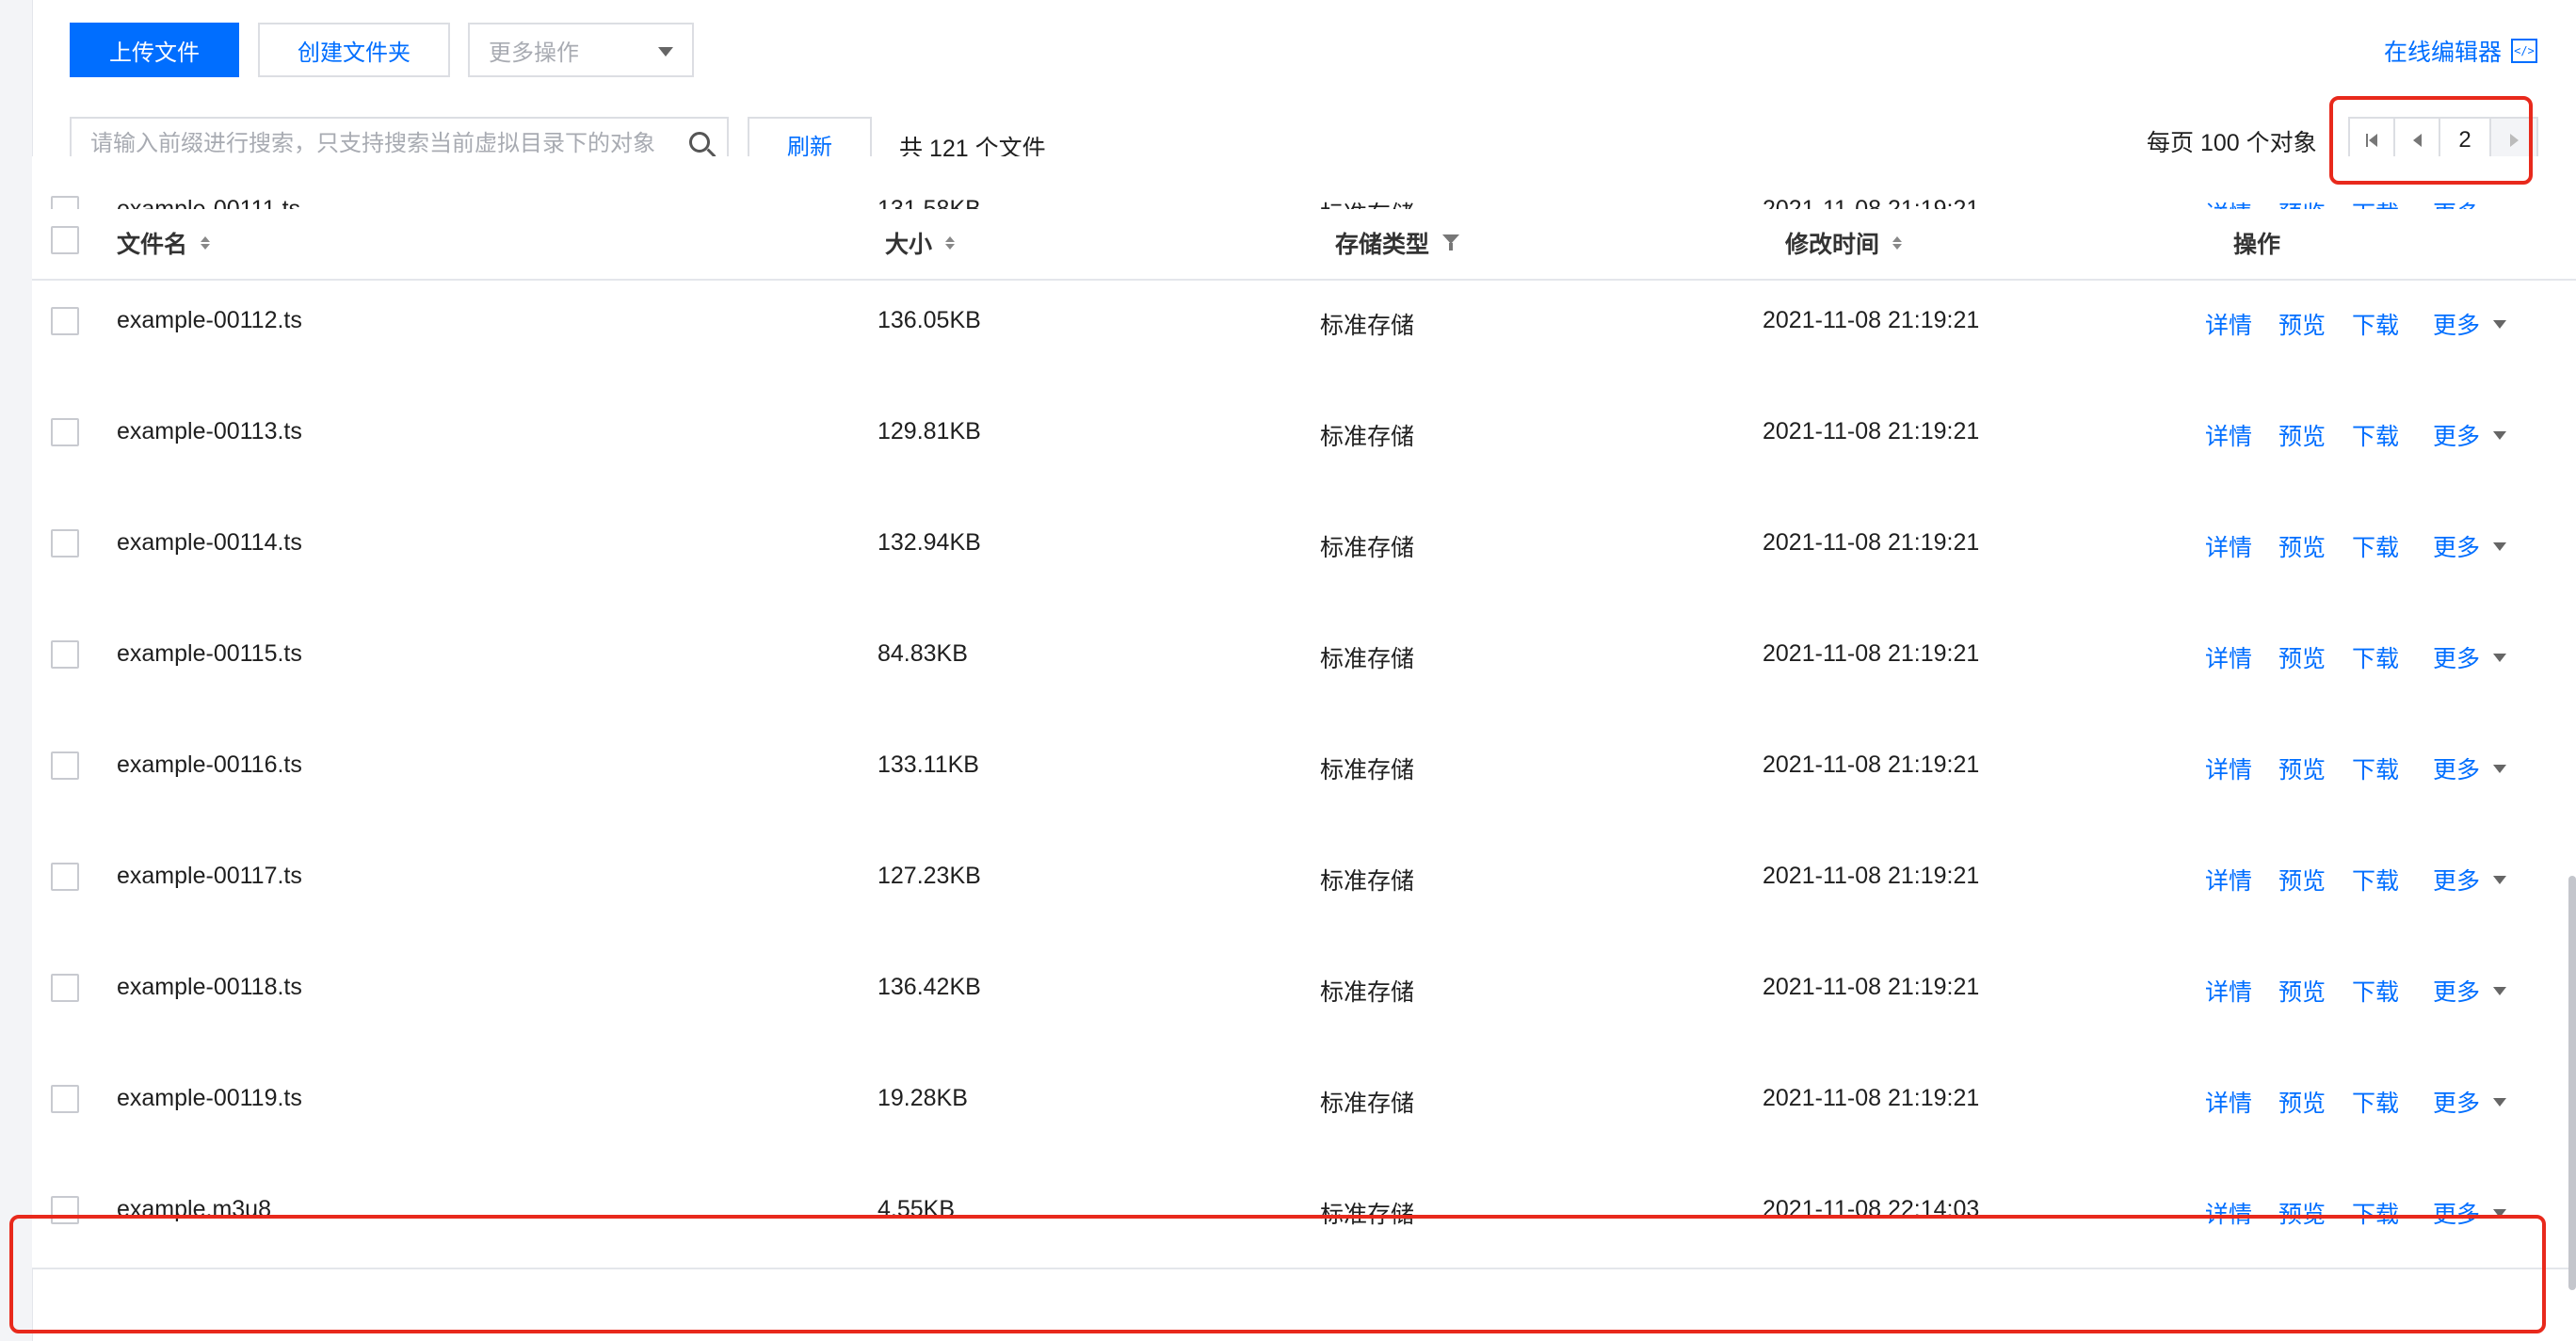 This screenshot has width=2576, height=1341. I want to click on file-name: example-00113.ts, so click(209, 431).